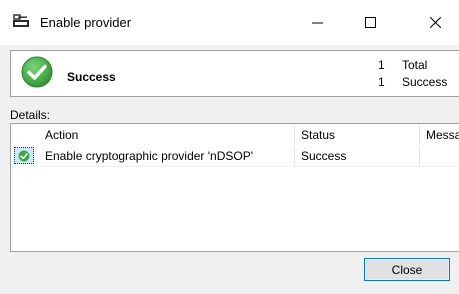  Describe the element at coordinates (381, 65) in the screenshot. I see `total-count: 1` at that location.